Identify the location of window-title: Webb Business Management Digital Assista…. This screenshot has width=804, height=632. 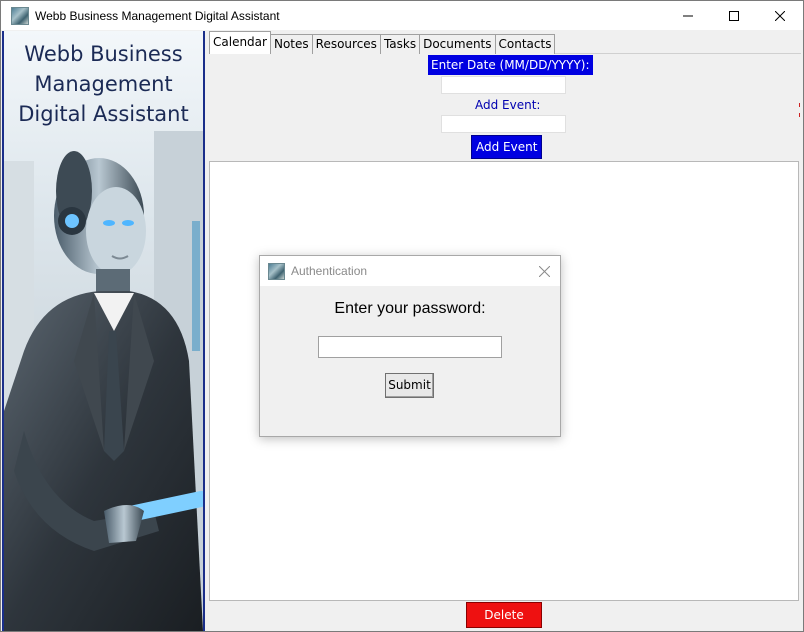
(157, 15).